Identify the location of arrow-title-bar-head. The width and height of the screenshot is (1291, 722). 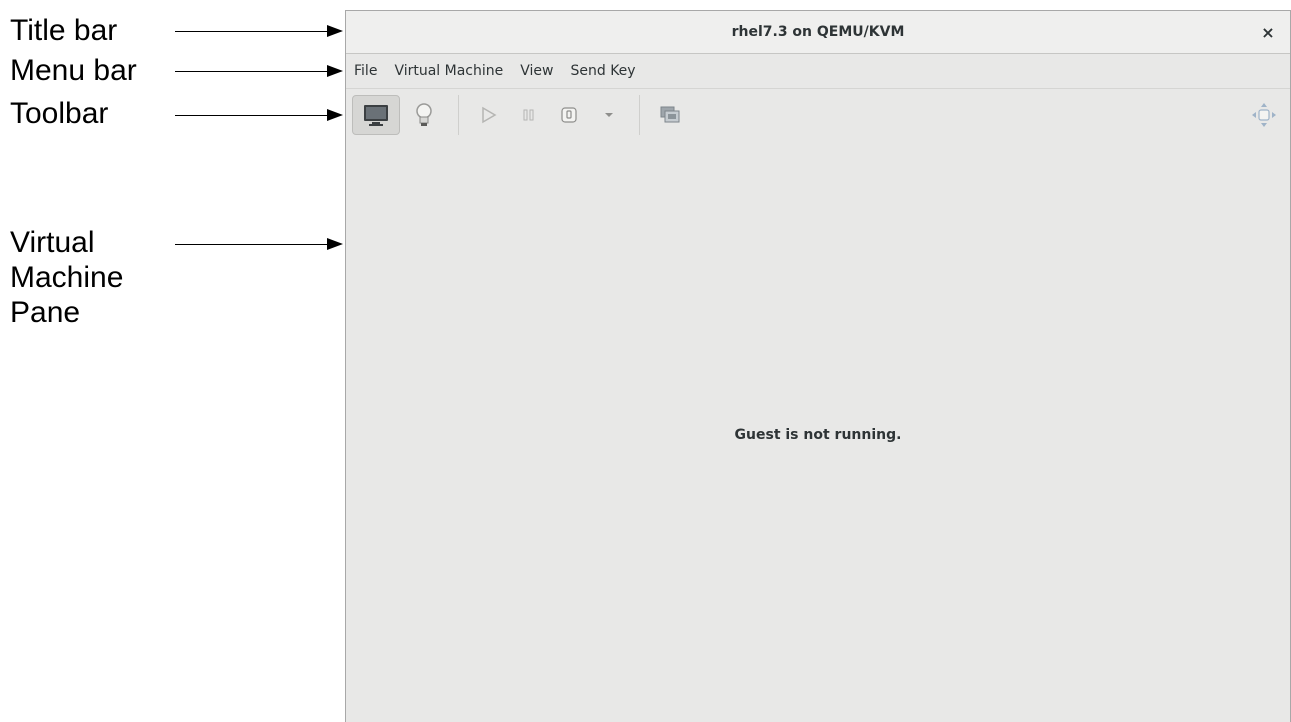
(335, 31).